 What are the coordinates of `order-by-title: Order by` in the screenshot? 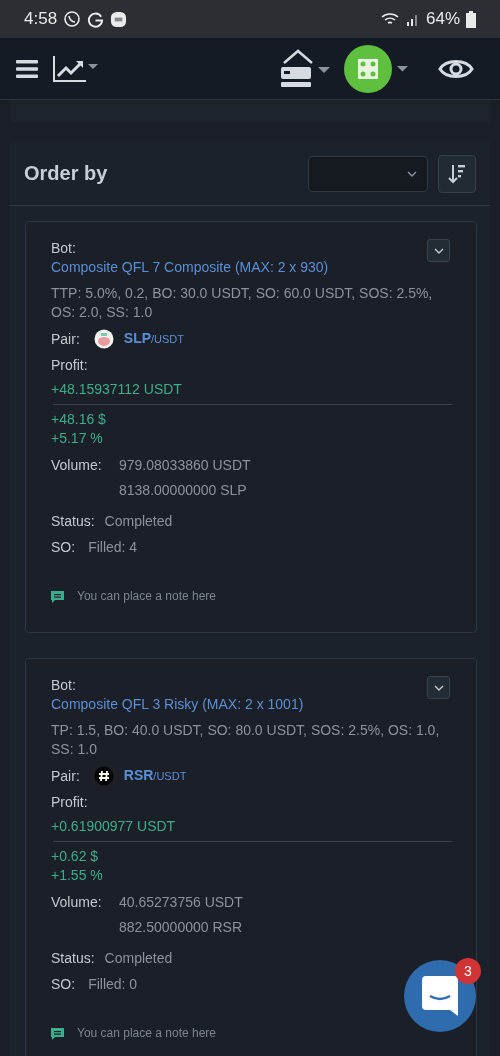 It's located at (66, 173).